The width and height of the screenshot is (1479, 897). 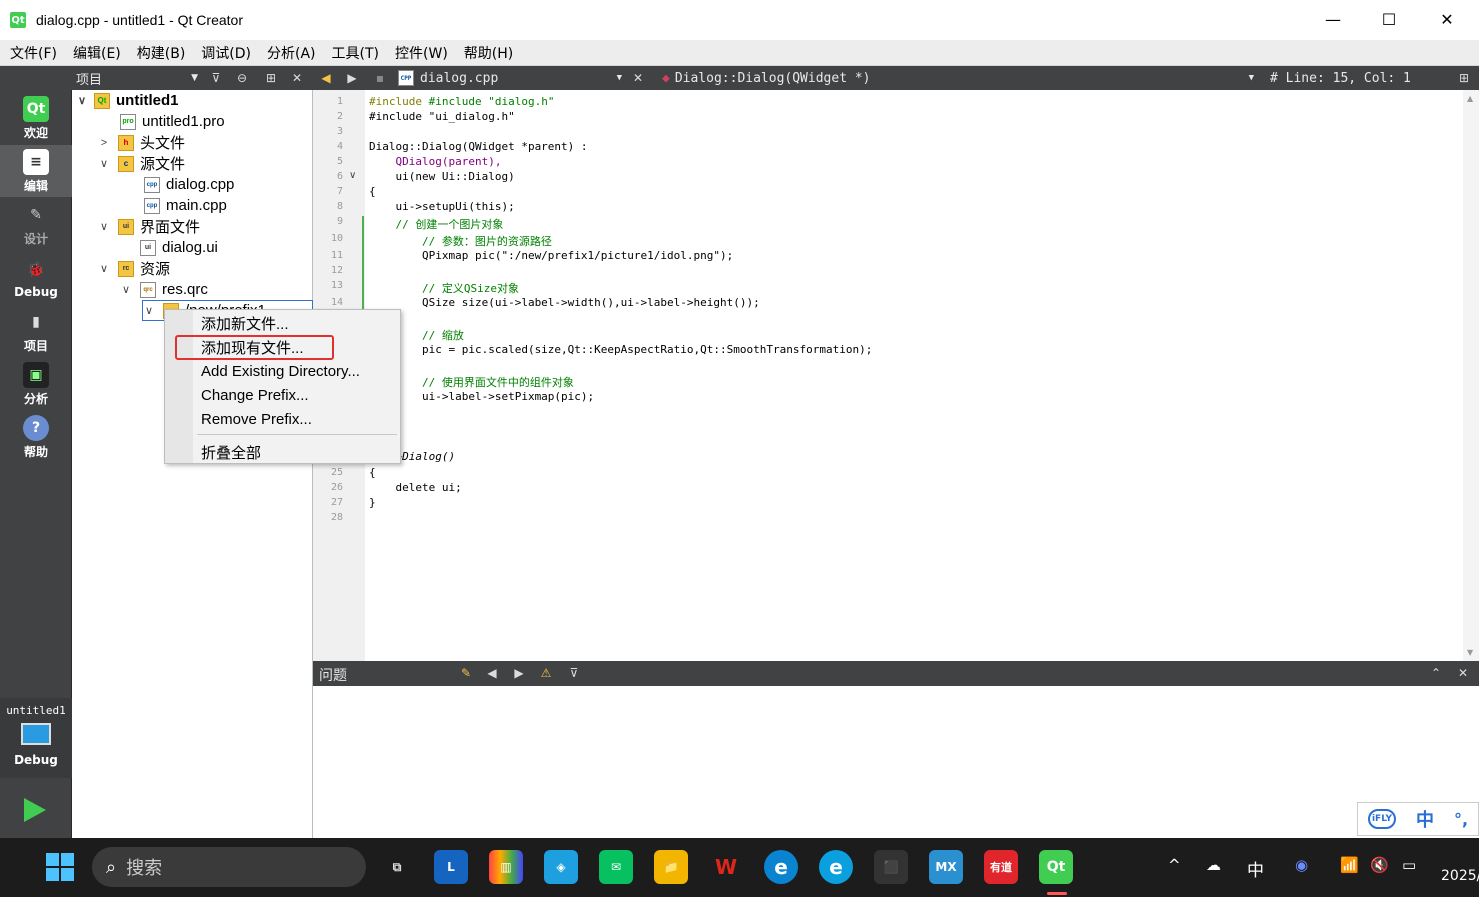 What do you see at coordinates (1436, 673) in the screenshot?
I see `maximize-panel-icon: ⌃` at bounding box center [1436, 673].